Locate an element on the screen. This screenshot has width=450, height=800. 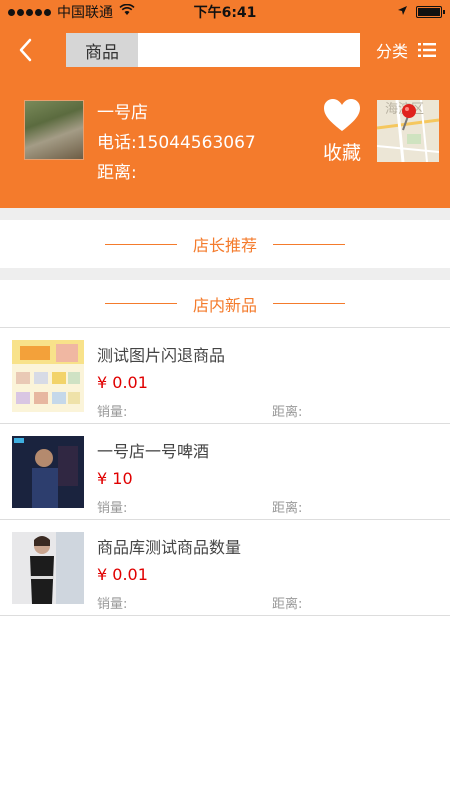
store-info: 一号店 电话:15044563067 距离: is located at coordinates (176, 143).